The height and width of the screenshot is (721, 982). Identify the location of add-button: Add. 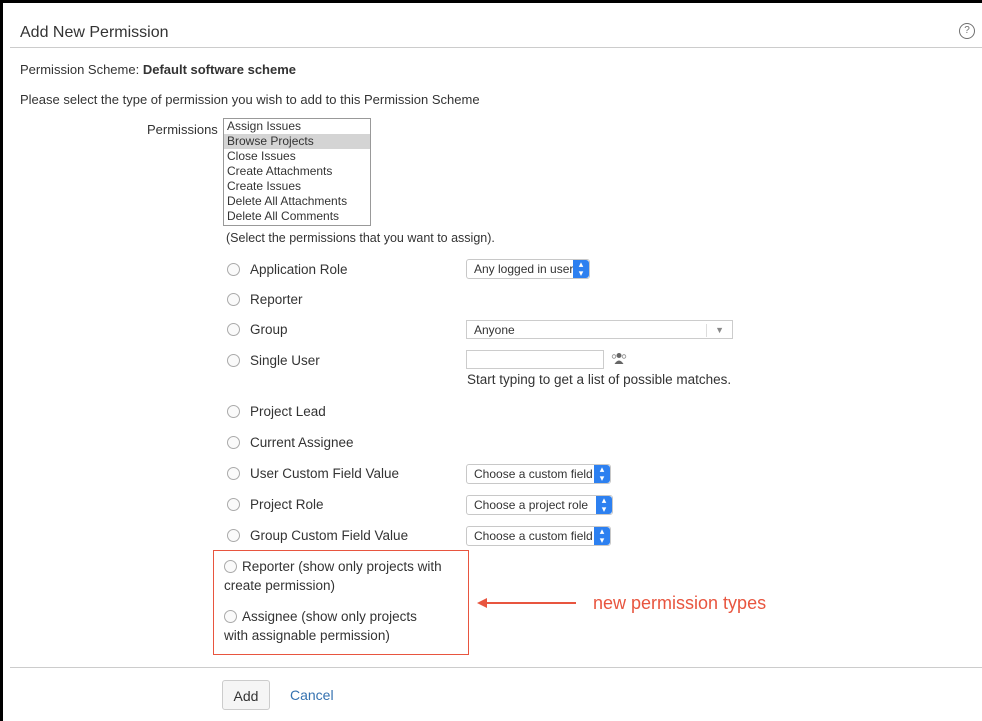
(246, 695).